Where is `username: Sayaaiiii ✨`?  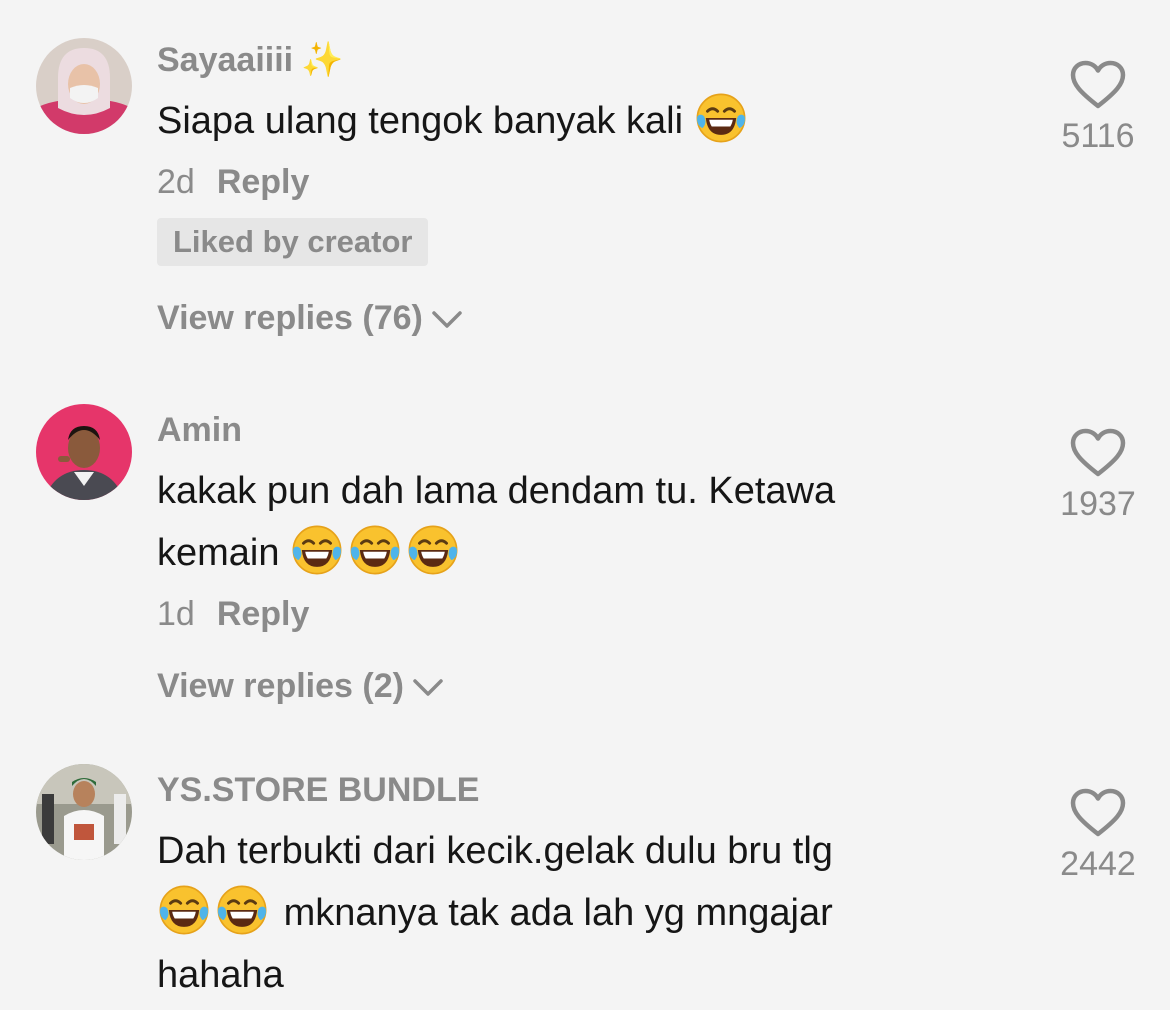 username: Sayaaiiii ✨ is located at coordinates (567, 60).